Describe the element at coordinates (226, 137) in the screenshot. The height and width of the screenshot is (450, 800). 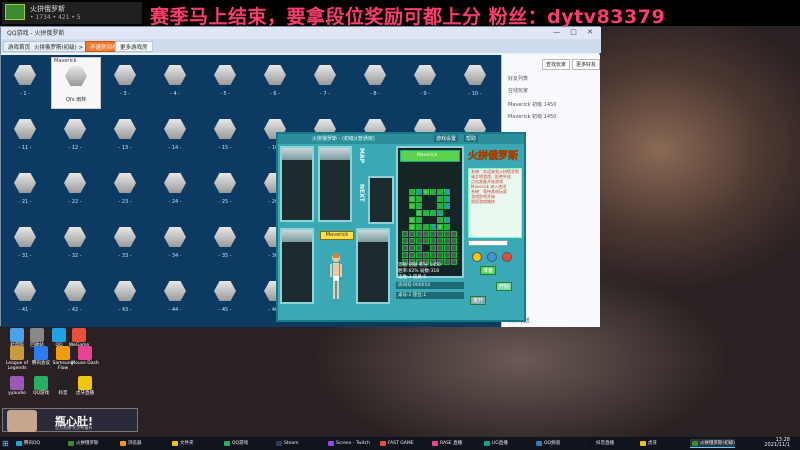
I see `lobby-table: - 15 -` at that location.